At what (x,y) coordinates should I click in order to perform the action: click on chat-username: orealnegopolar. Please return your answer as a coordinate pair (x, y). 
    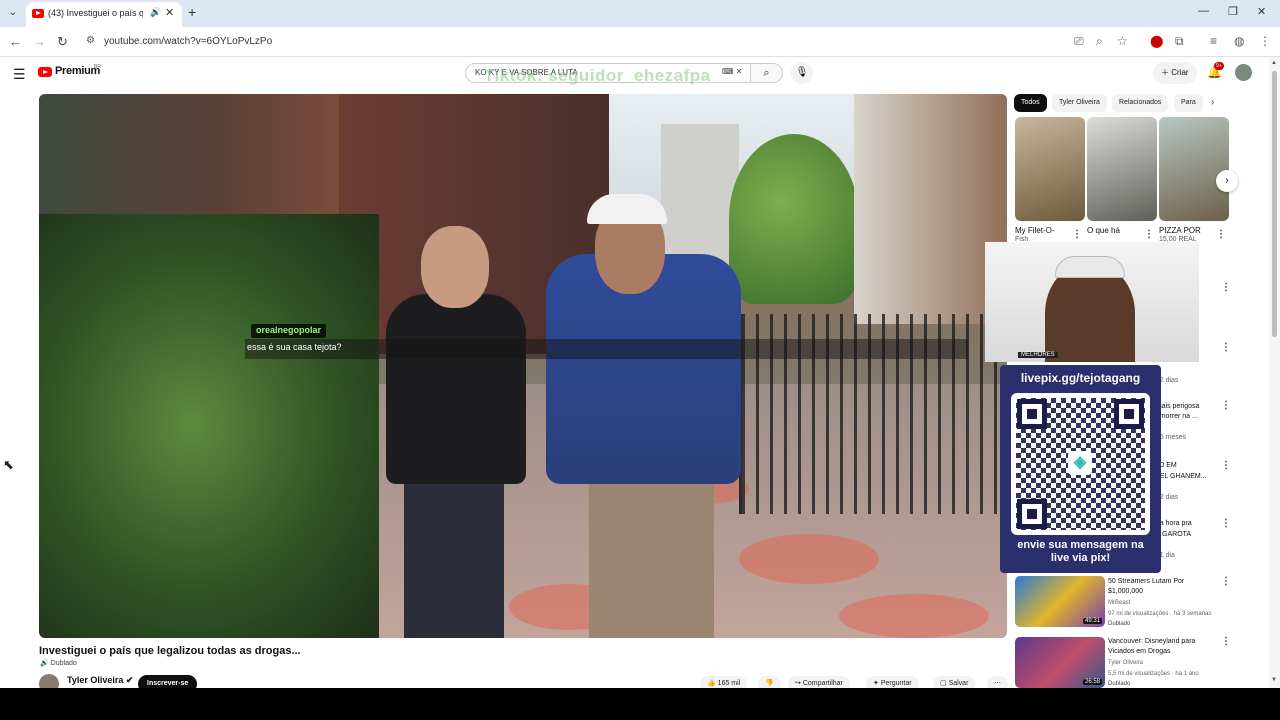
    Looking at the image, I should click on (289, 331).